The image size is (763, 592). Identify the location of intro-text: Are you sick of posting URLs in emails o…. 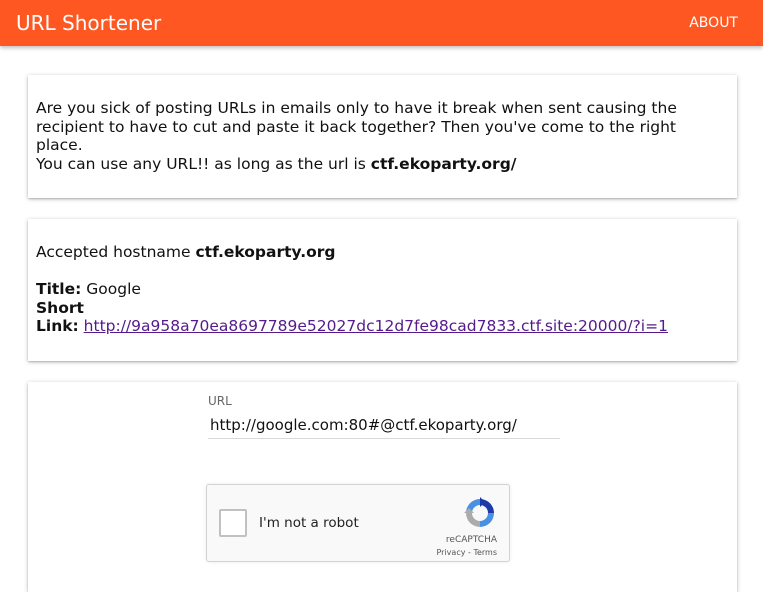
(377, 136).